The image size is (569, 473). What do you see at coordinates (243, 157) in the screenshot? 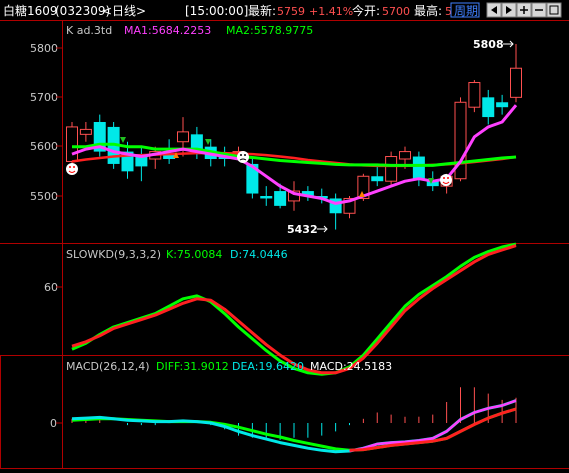
I see `neutral-face-icon` at bounding box center [243, 157].